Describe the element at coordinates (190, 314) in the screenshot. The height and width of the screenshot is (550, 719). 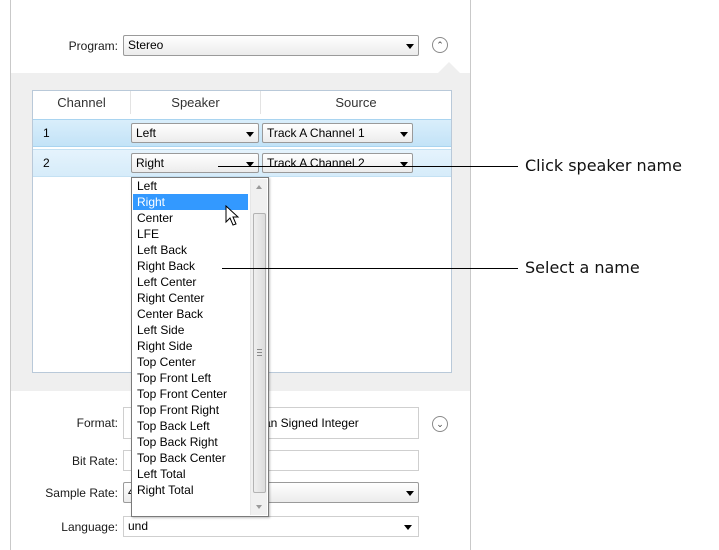
I see `dropdown-option-center-back: Center Back` at that location.